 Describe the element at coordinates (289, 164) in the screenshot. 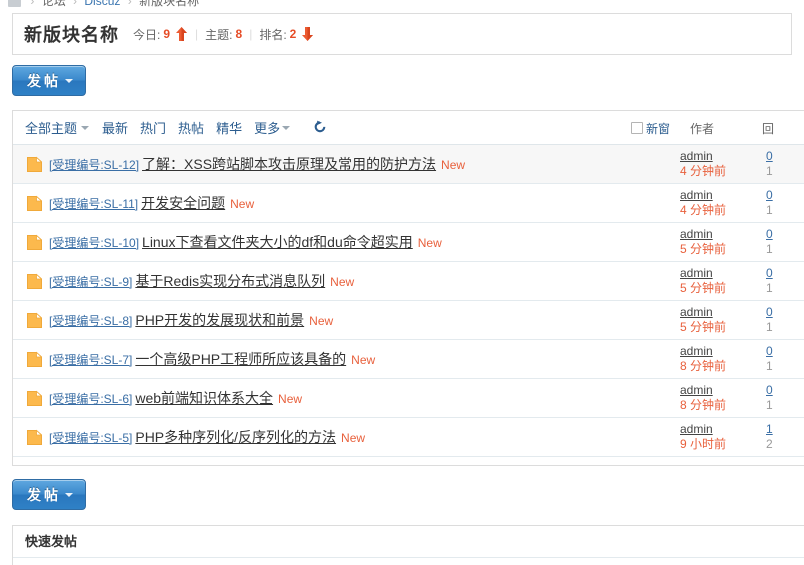

I see `thread-title-link: 了解：XSS跨站脚本攻击原理及常用的防护方法` at that location.